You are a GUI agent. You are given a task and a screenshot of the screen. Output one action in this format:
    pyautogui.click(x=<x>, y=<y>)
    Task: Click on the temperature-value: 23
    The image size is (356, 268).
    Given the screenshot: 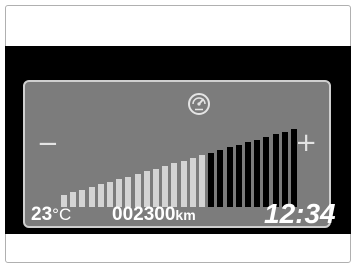 What is the action you would take?
    pyautogui.click(x=42, y=214)
    